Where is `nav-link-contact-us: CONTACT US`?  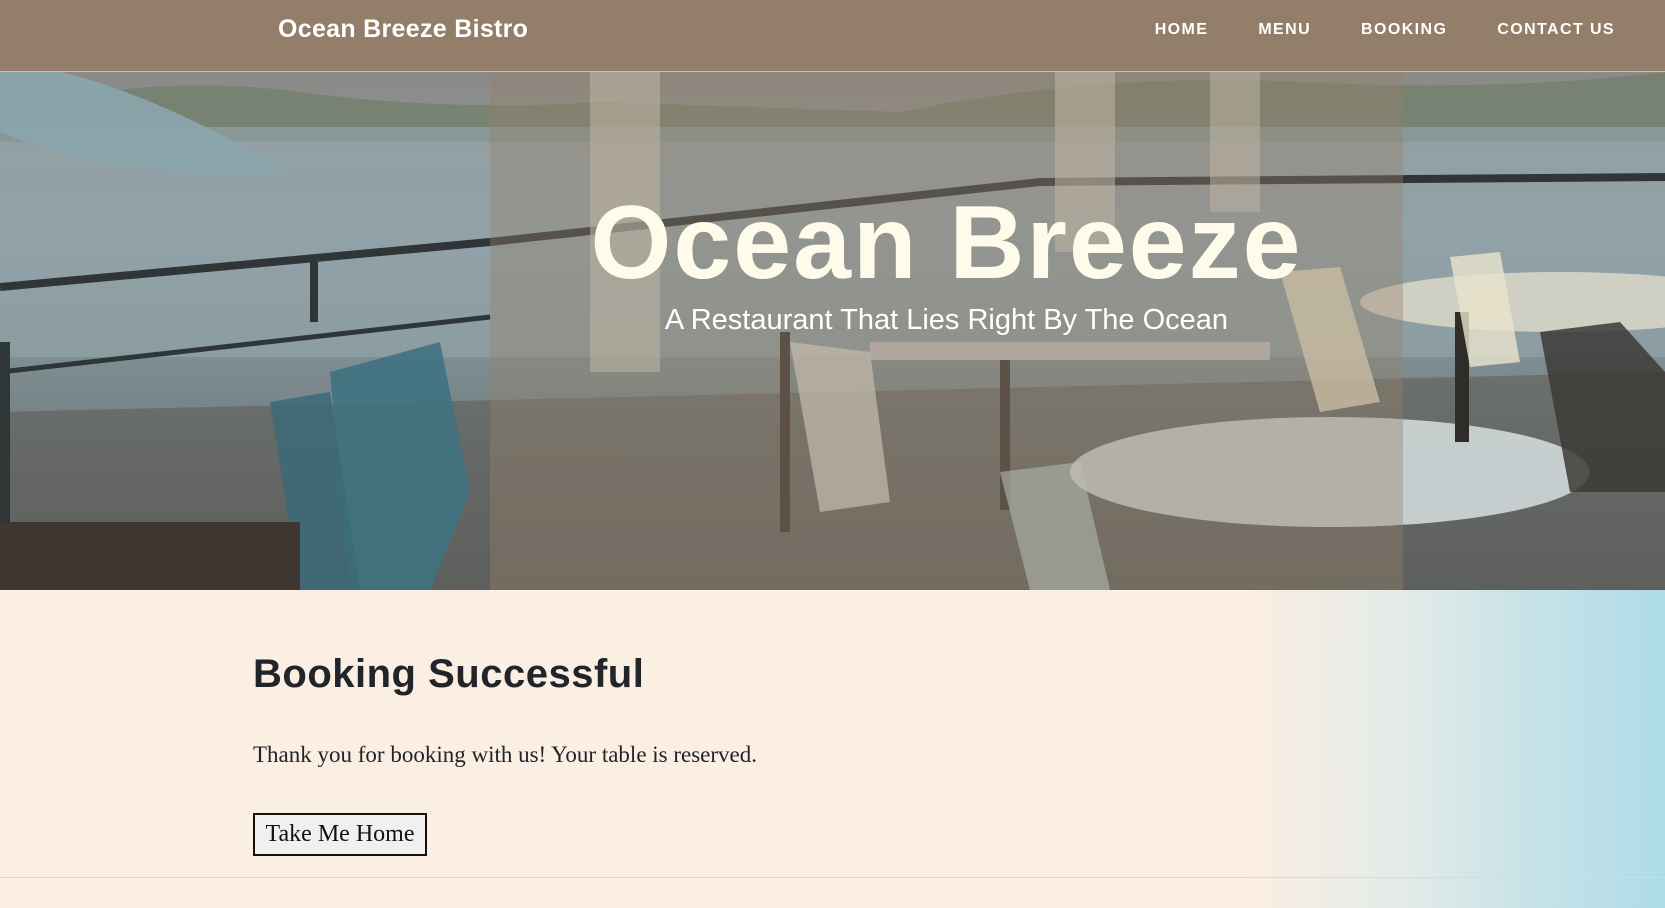
nav-link-contact-us: CONTACT US is located at coordinates (1556, 30).